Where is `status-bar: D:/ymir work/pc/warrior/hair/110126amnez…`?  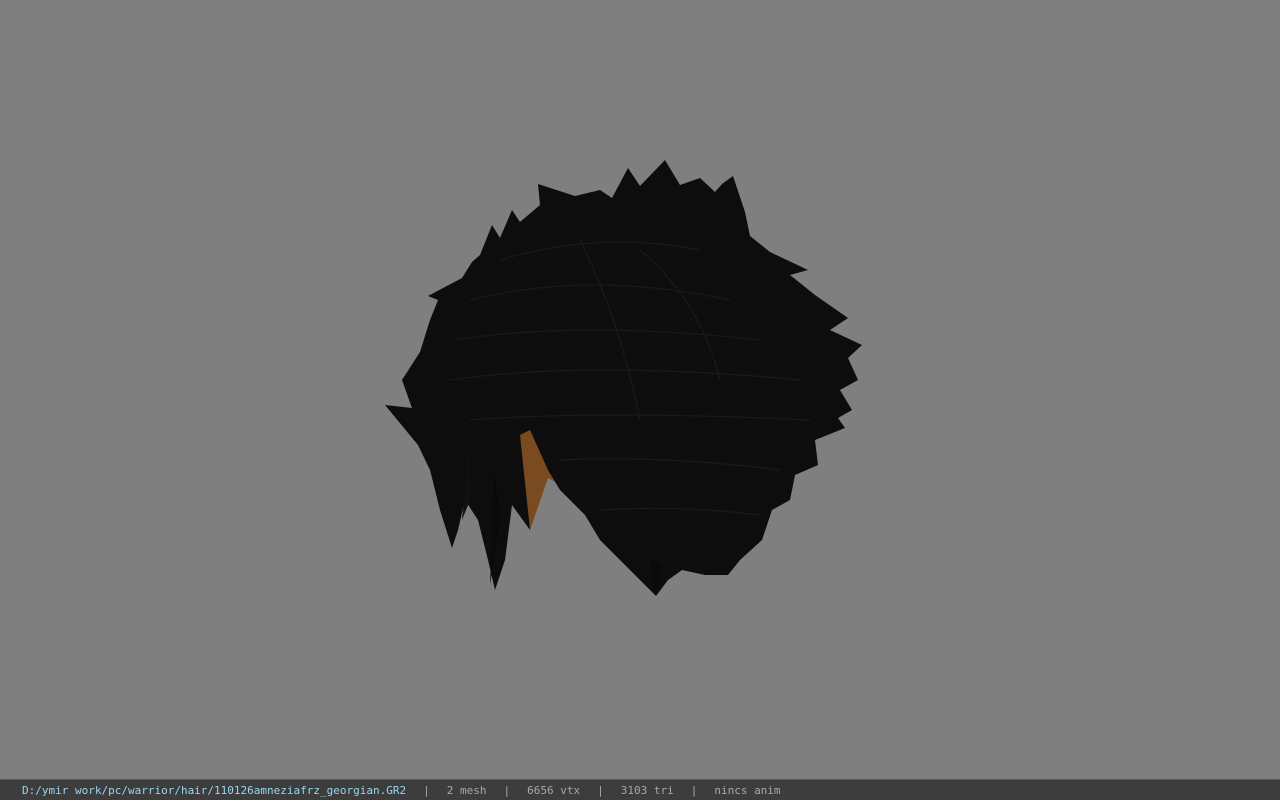 status-bar: D:/ymir work/pc/warrior/hair/110126amnez… is located at coordinates (640, 789).